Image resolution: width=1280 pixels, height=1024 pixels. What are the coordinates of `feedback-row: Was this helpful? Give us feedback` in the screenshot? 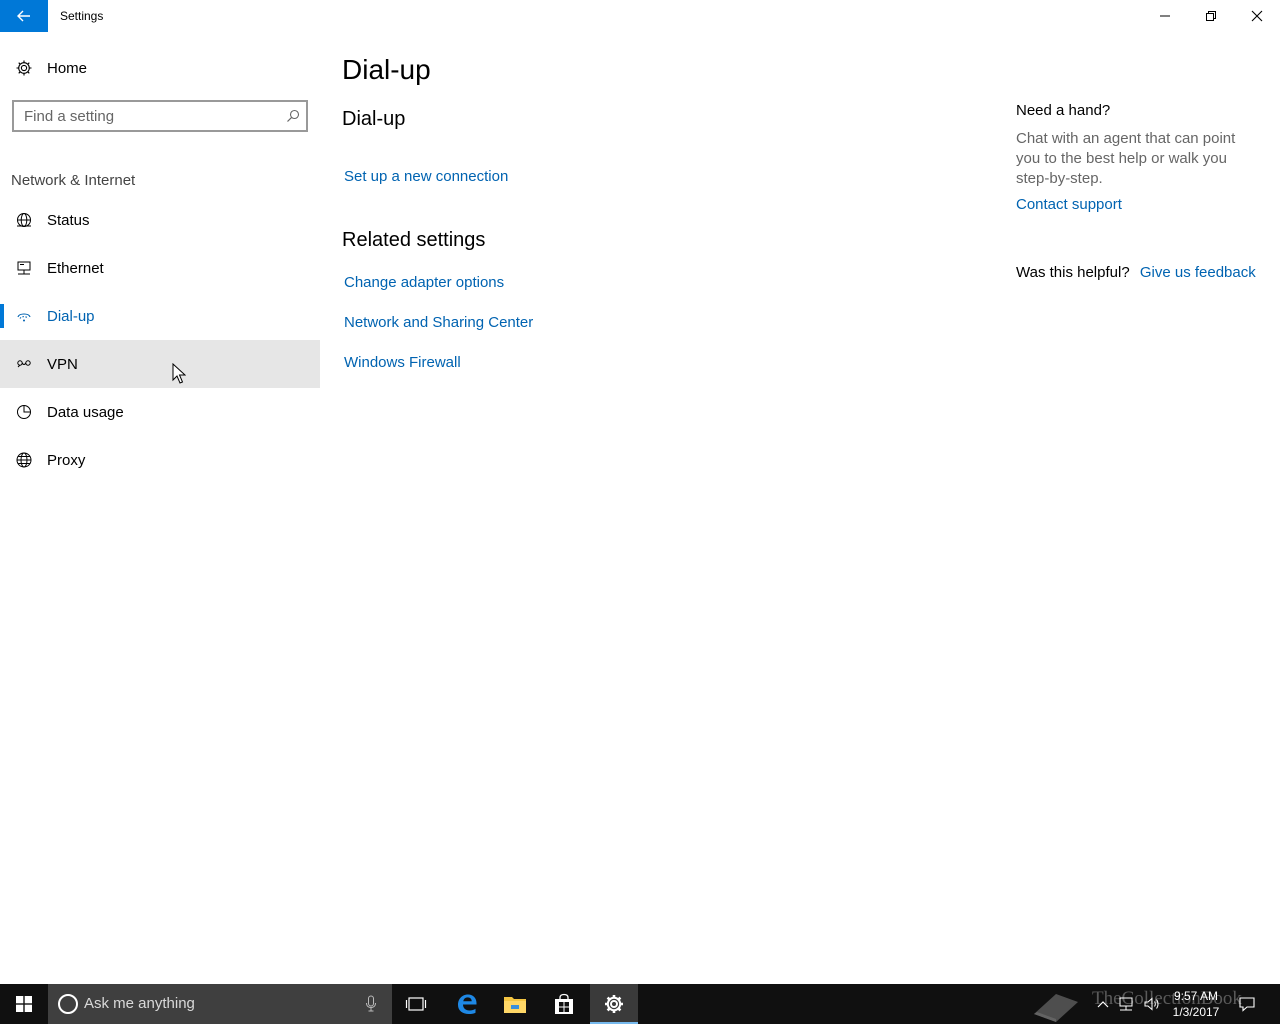 It's located at (1136, 272).